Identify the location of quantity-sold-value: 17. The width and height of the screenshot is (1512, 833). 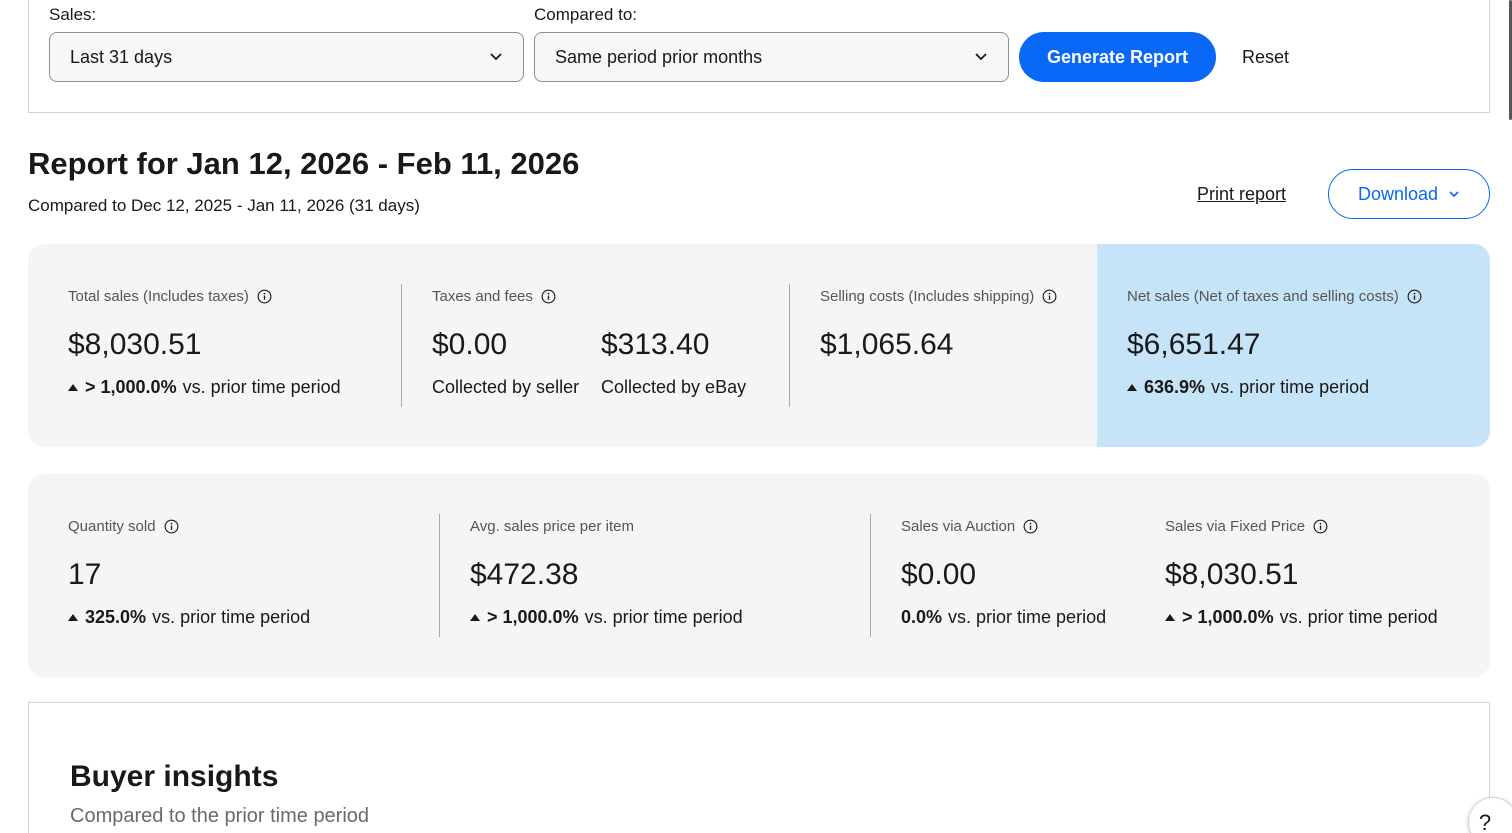
(85, 574).